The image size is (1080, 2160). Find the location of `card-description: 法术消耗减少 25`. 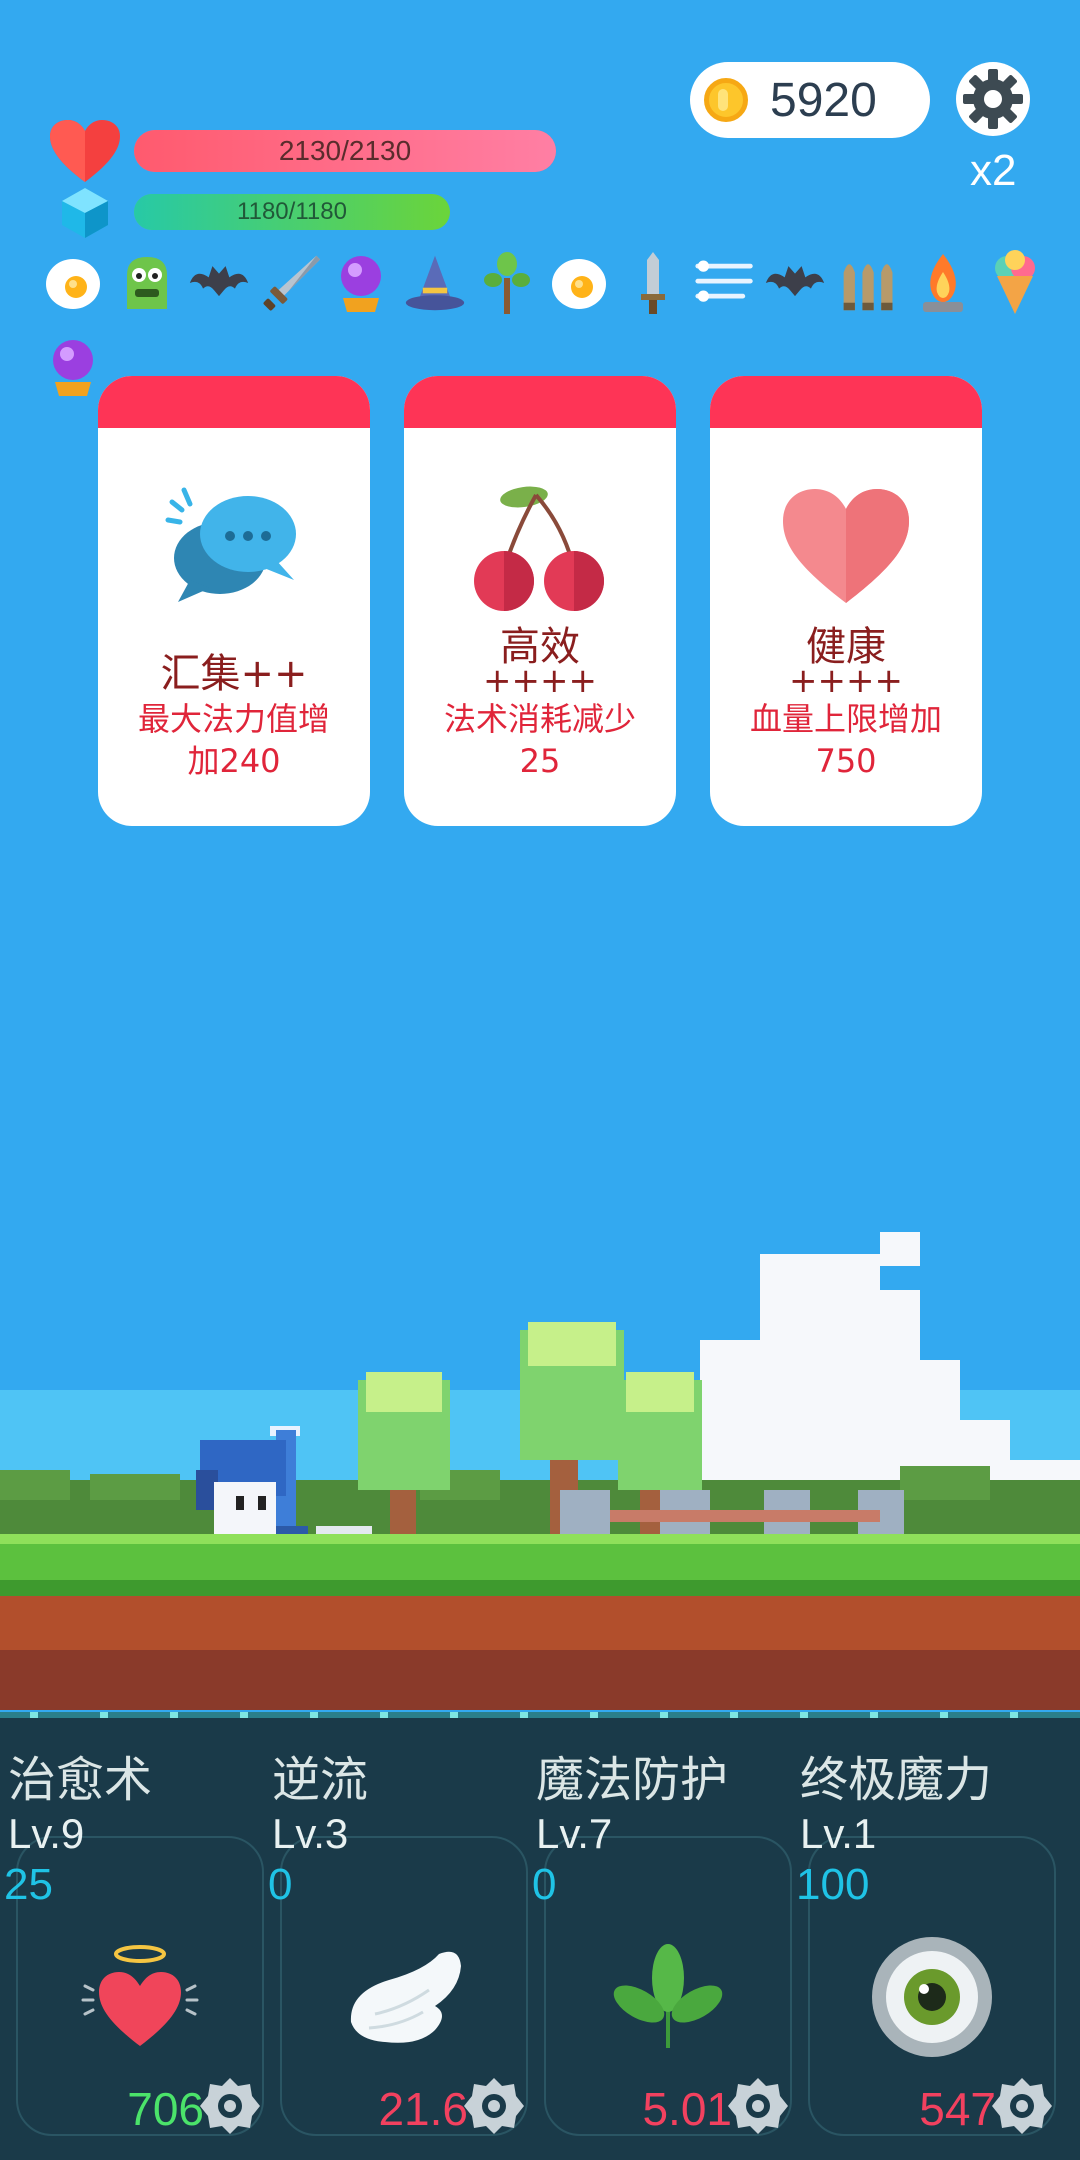

card-description: 法术消耗减少 25 is located at coordinates (540, 740).